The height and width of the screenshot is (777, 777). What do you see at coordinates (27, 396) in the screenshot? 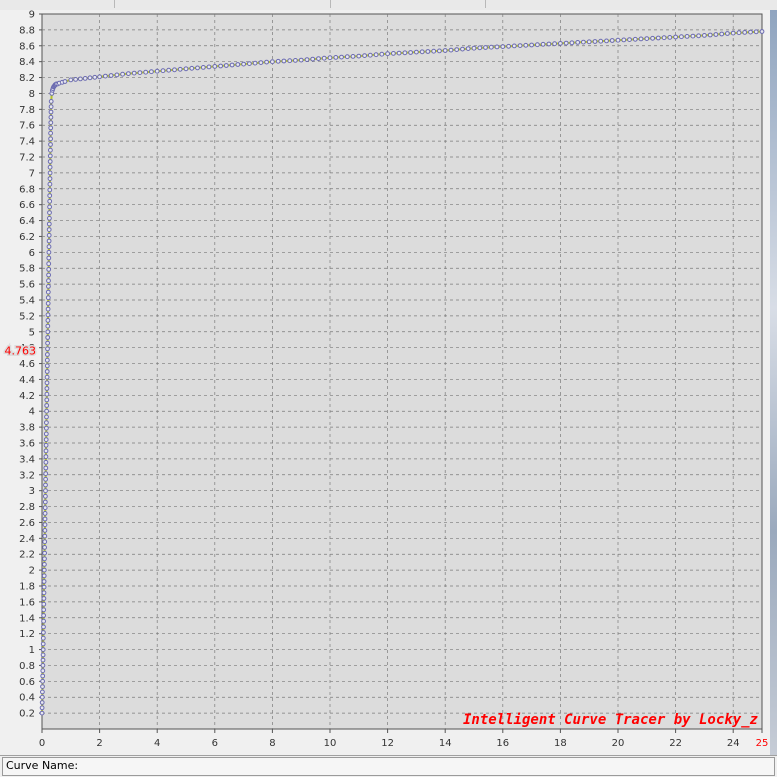
I see `y-tick-label: 4.2` at bounding box center [27, 396].